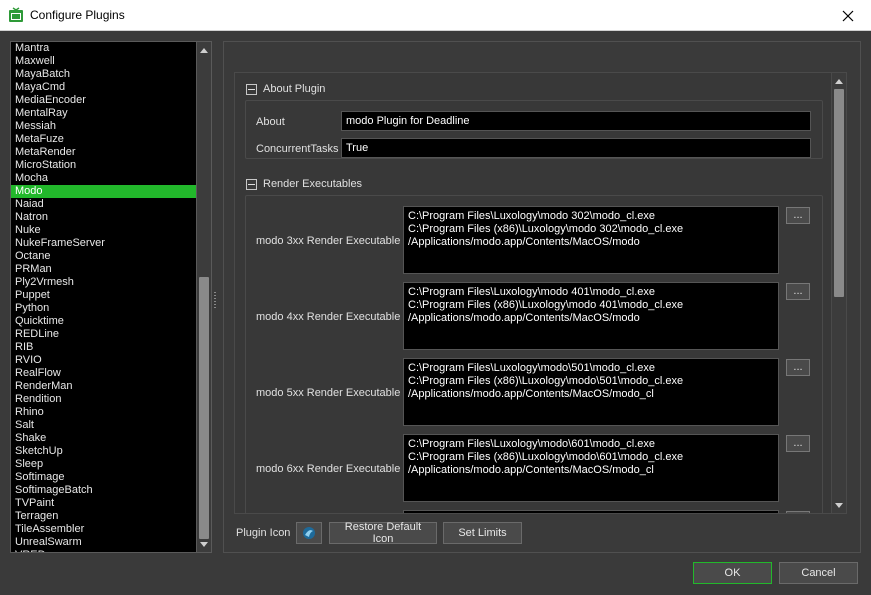  What do you see at coordinates (103, 412) in the screenshot?
I see `list-item: Rhino` at bounding box center [103, 412].